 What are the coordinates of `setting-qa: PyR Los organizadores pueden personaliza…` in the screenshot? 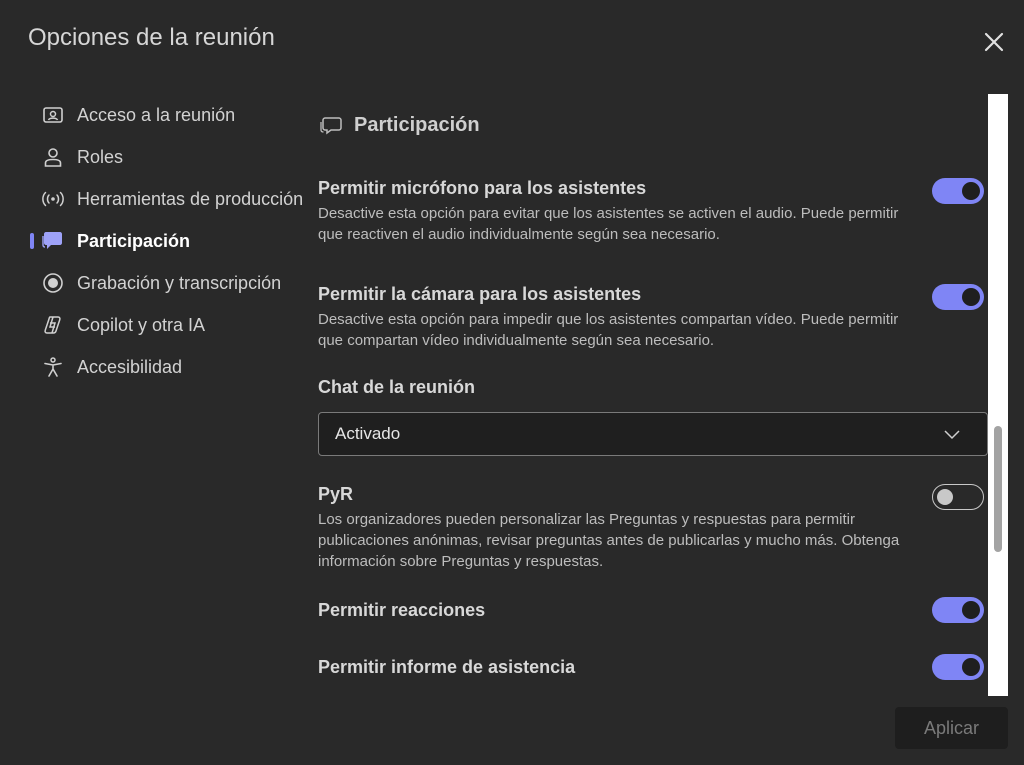 It's located at (653, 528).